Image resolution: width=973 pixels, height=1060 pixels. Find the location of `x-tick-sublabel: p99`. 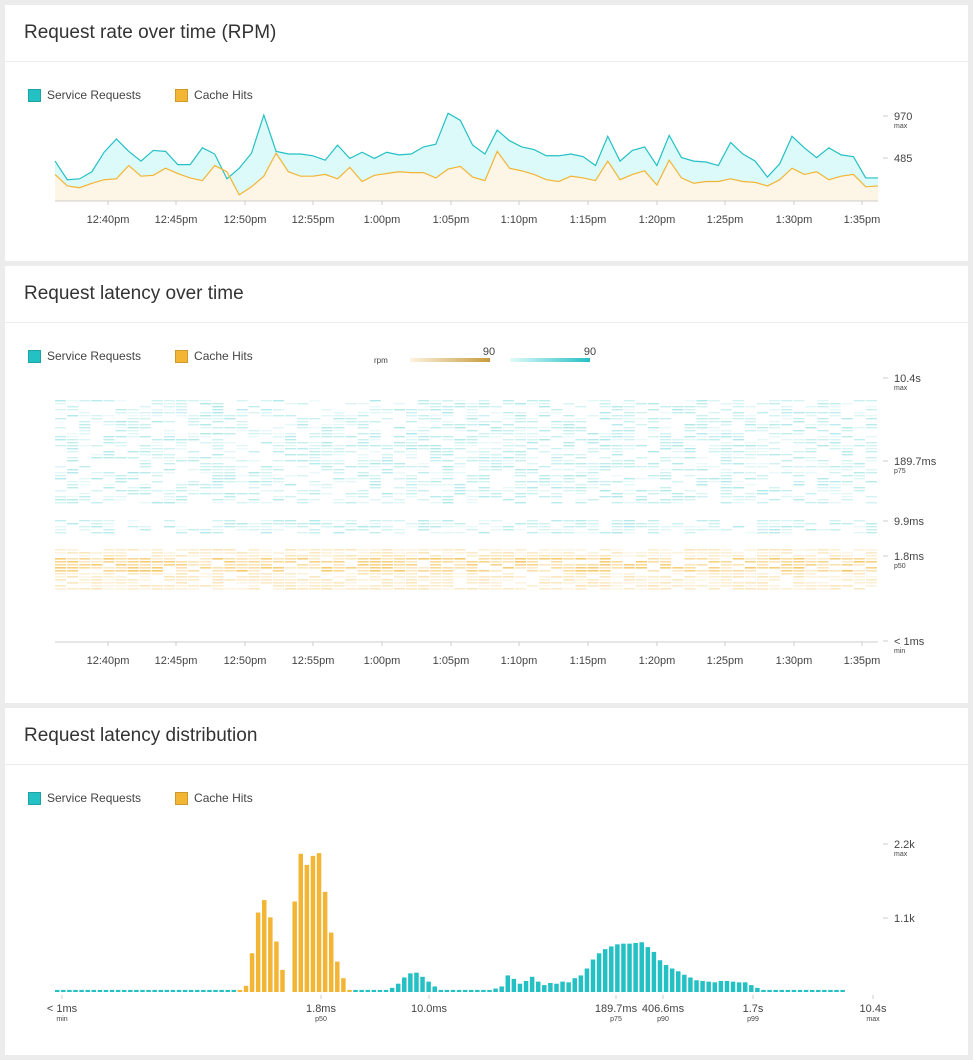

x-tick-sublabel: p99 is located at coordinates (753, 1019).